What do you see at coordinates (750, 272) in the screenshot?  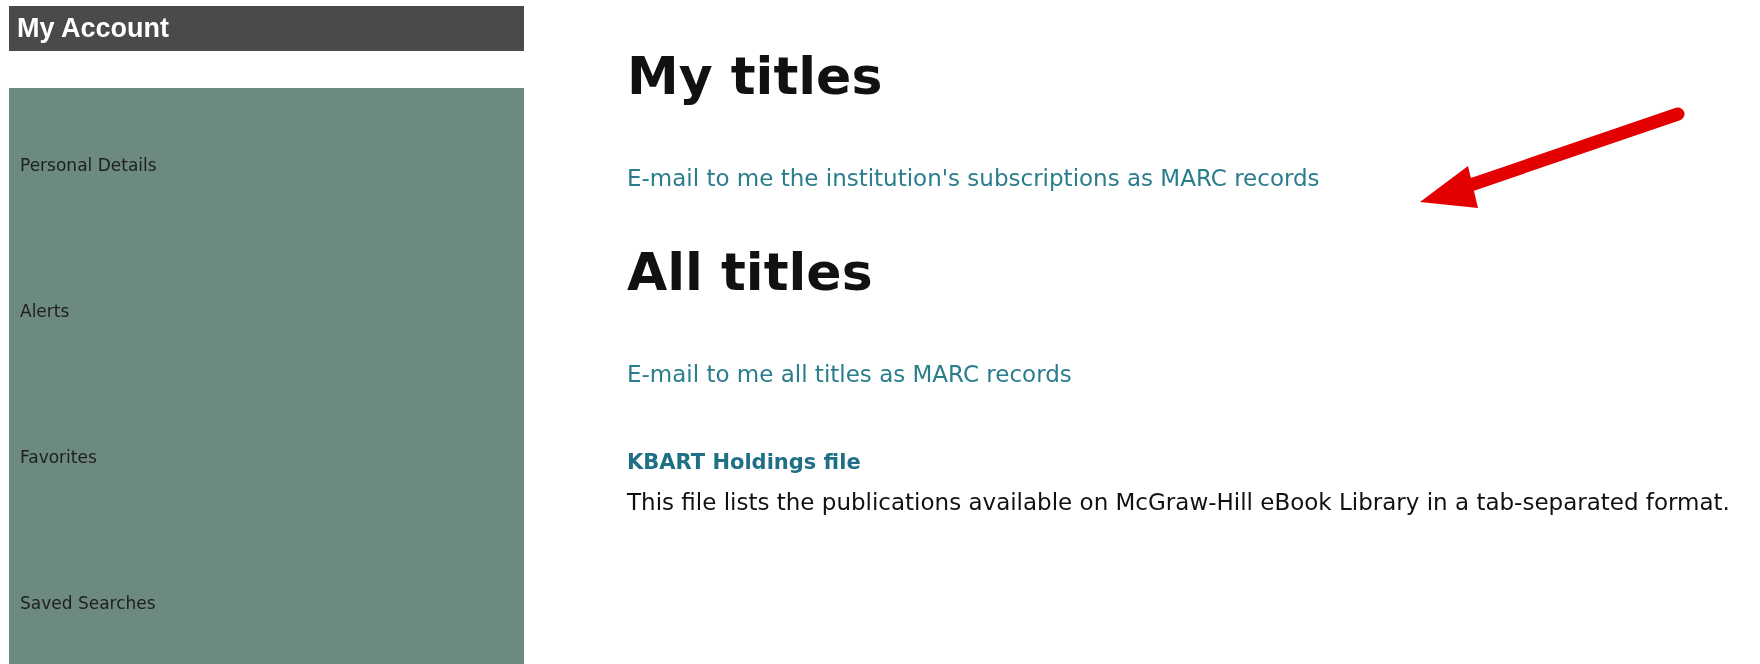 I see `section-heading: All titles` at bounding box center [750, 272].